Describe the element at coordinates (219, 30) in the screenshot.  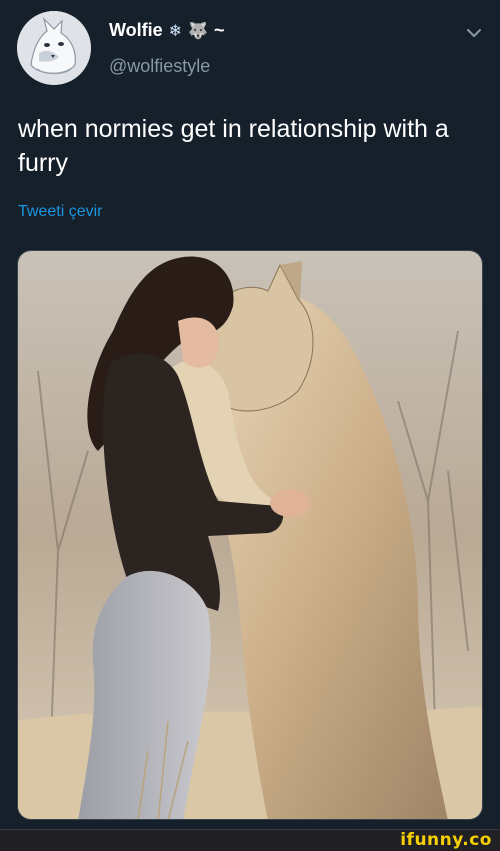
I see `display-name-suffix: ~` at that location.